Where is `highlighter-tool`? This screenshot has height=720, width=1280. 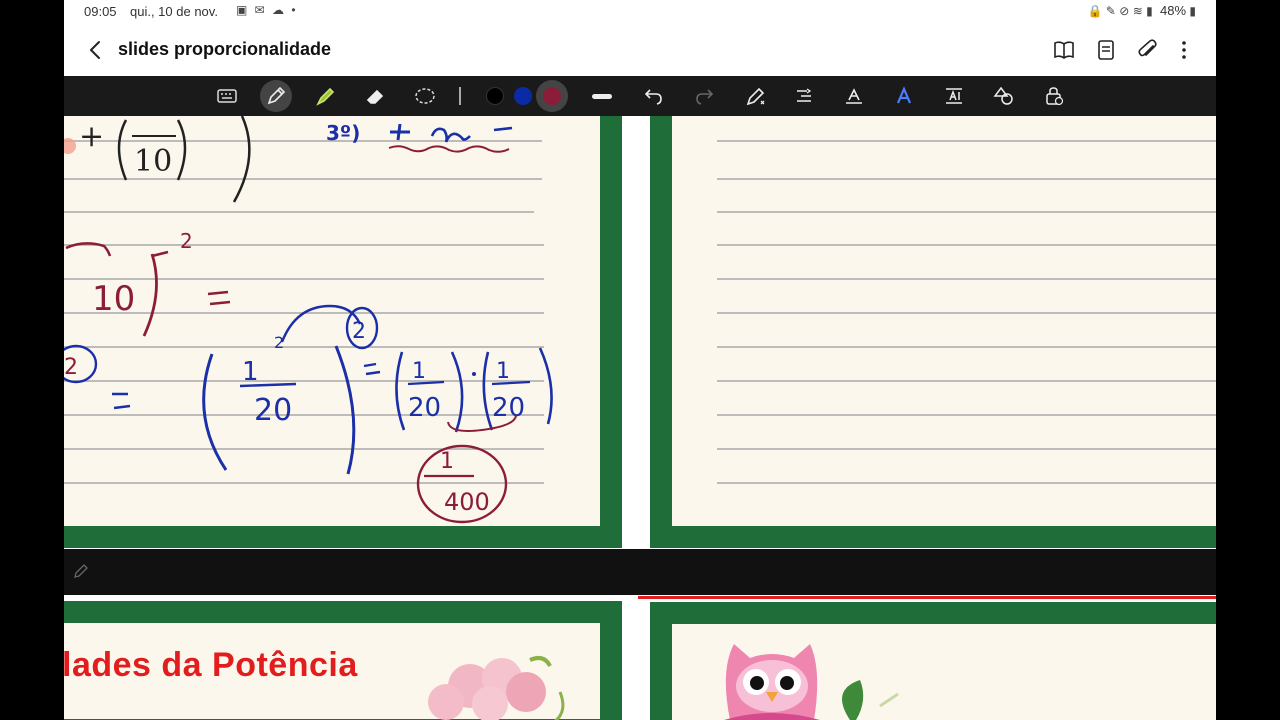
highlighter-tool is located at coordinates (325, 96).